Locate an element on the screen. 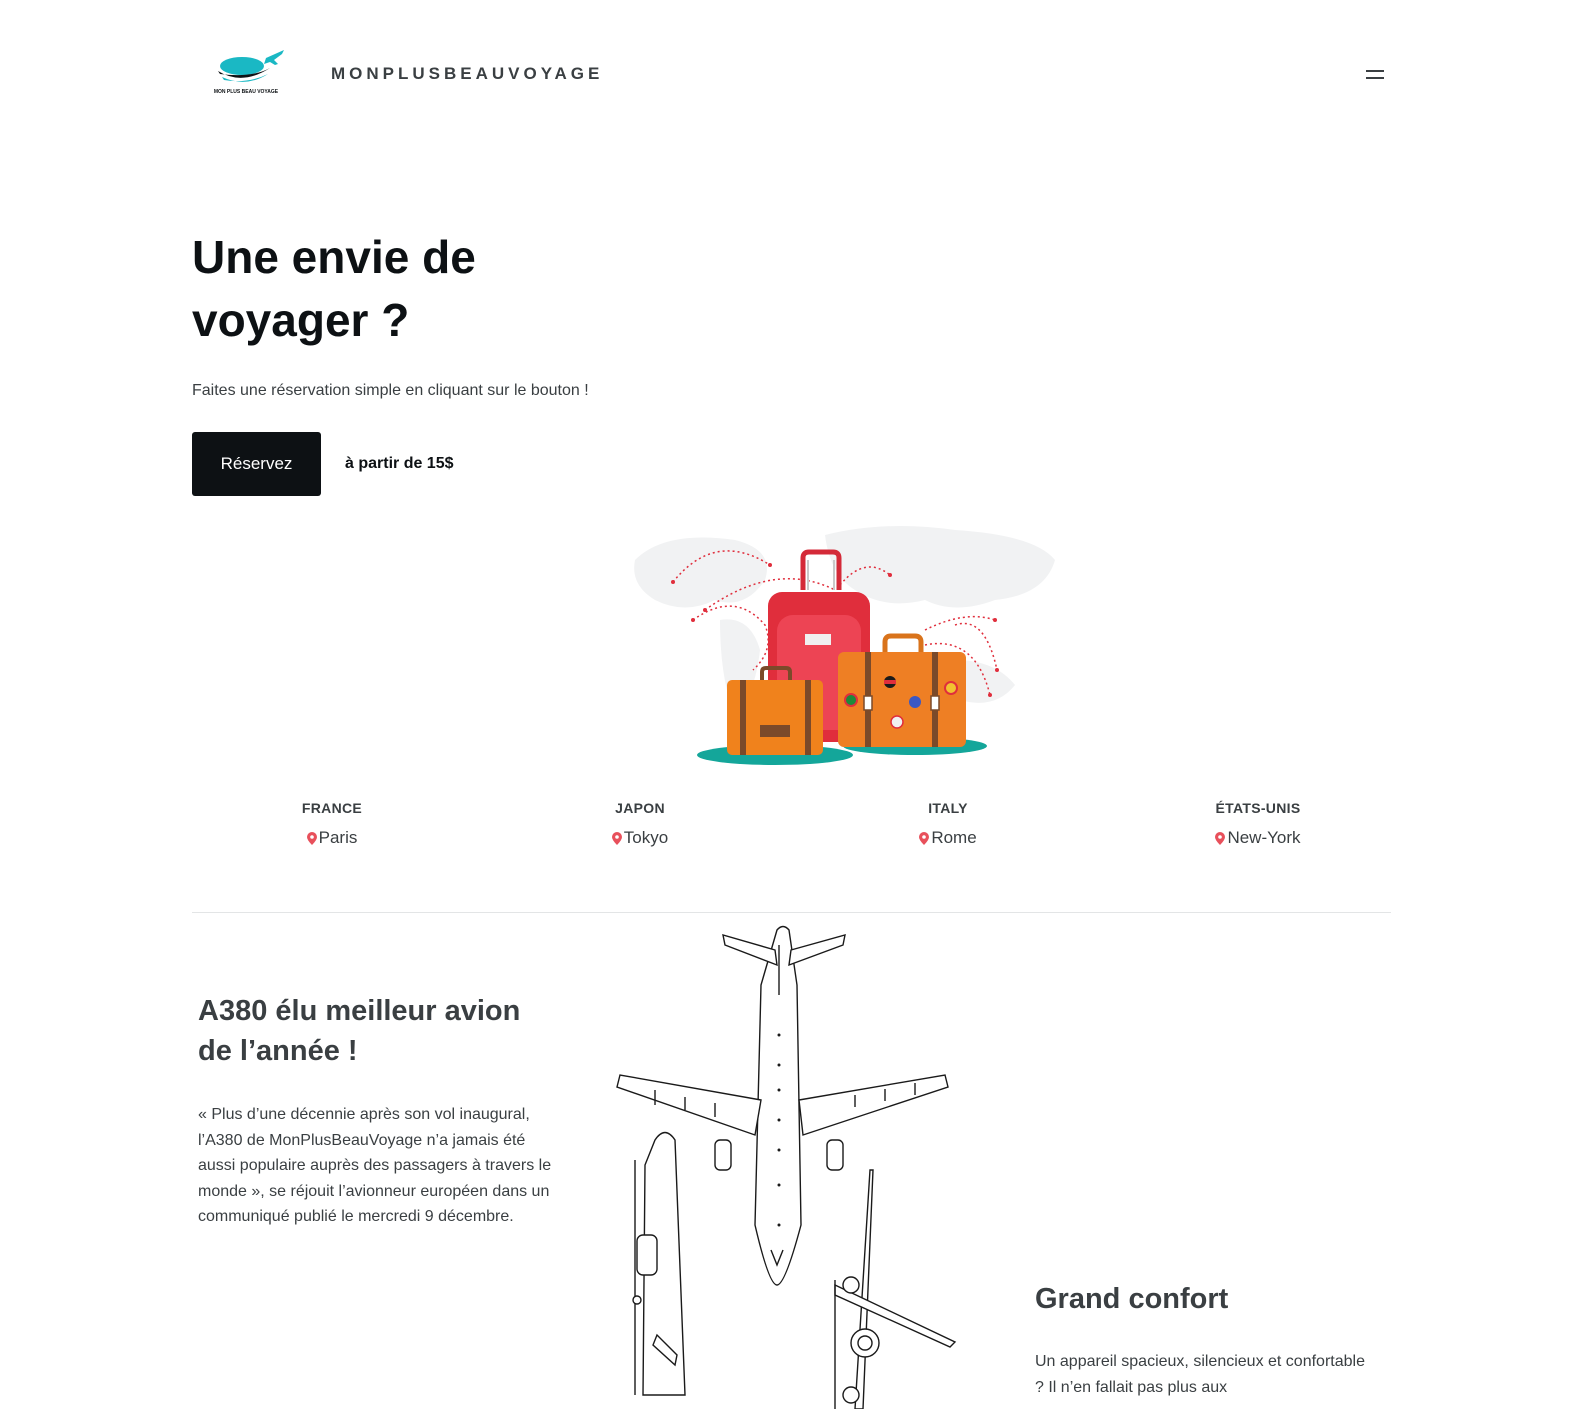 The height and width of the screenshot is (1414, 1583). destination-city-link: New-York is located at coordinates (1258, 838).